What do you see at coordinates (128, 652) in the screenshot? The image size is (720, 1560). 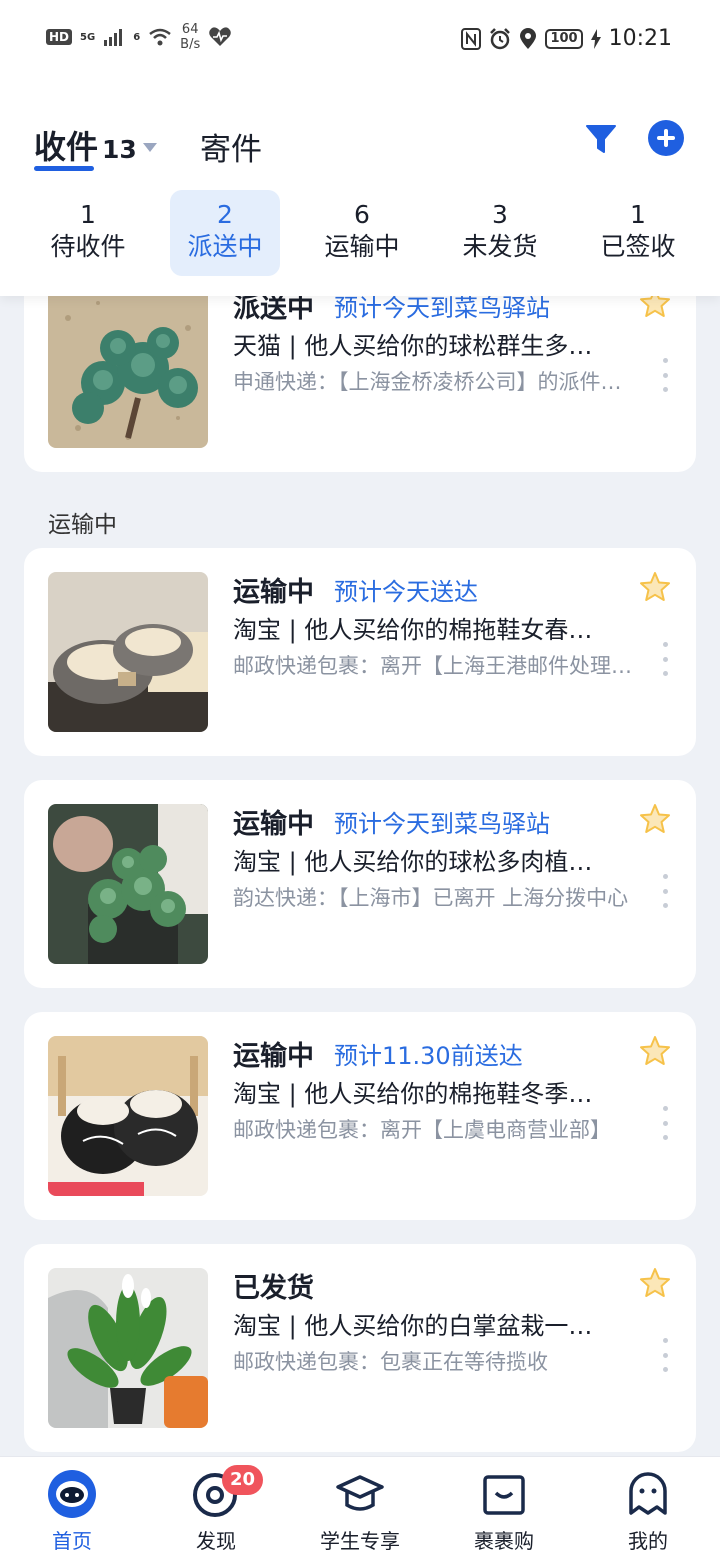 I see `product-image-slippers-grey` at bounding box center [128, 652].